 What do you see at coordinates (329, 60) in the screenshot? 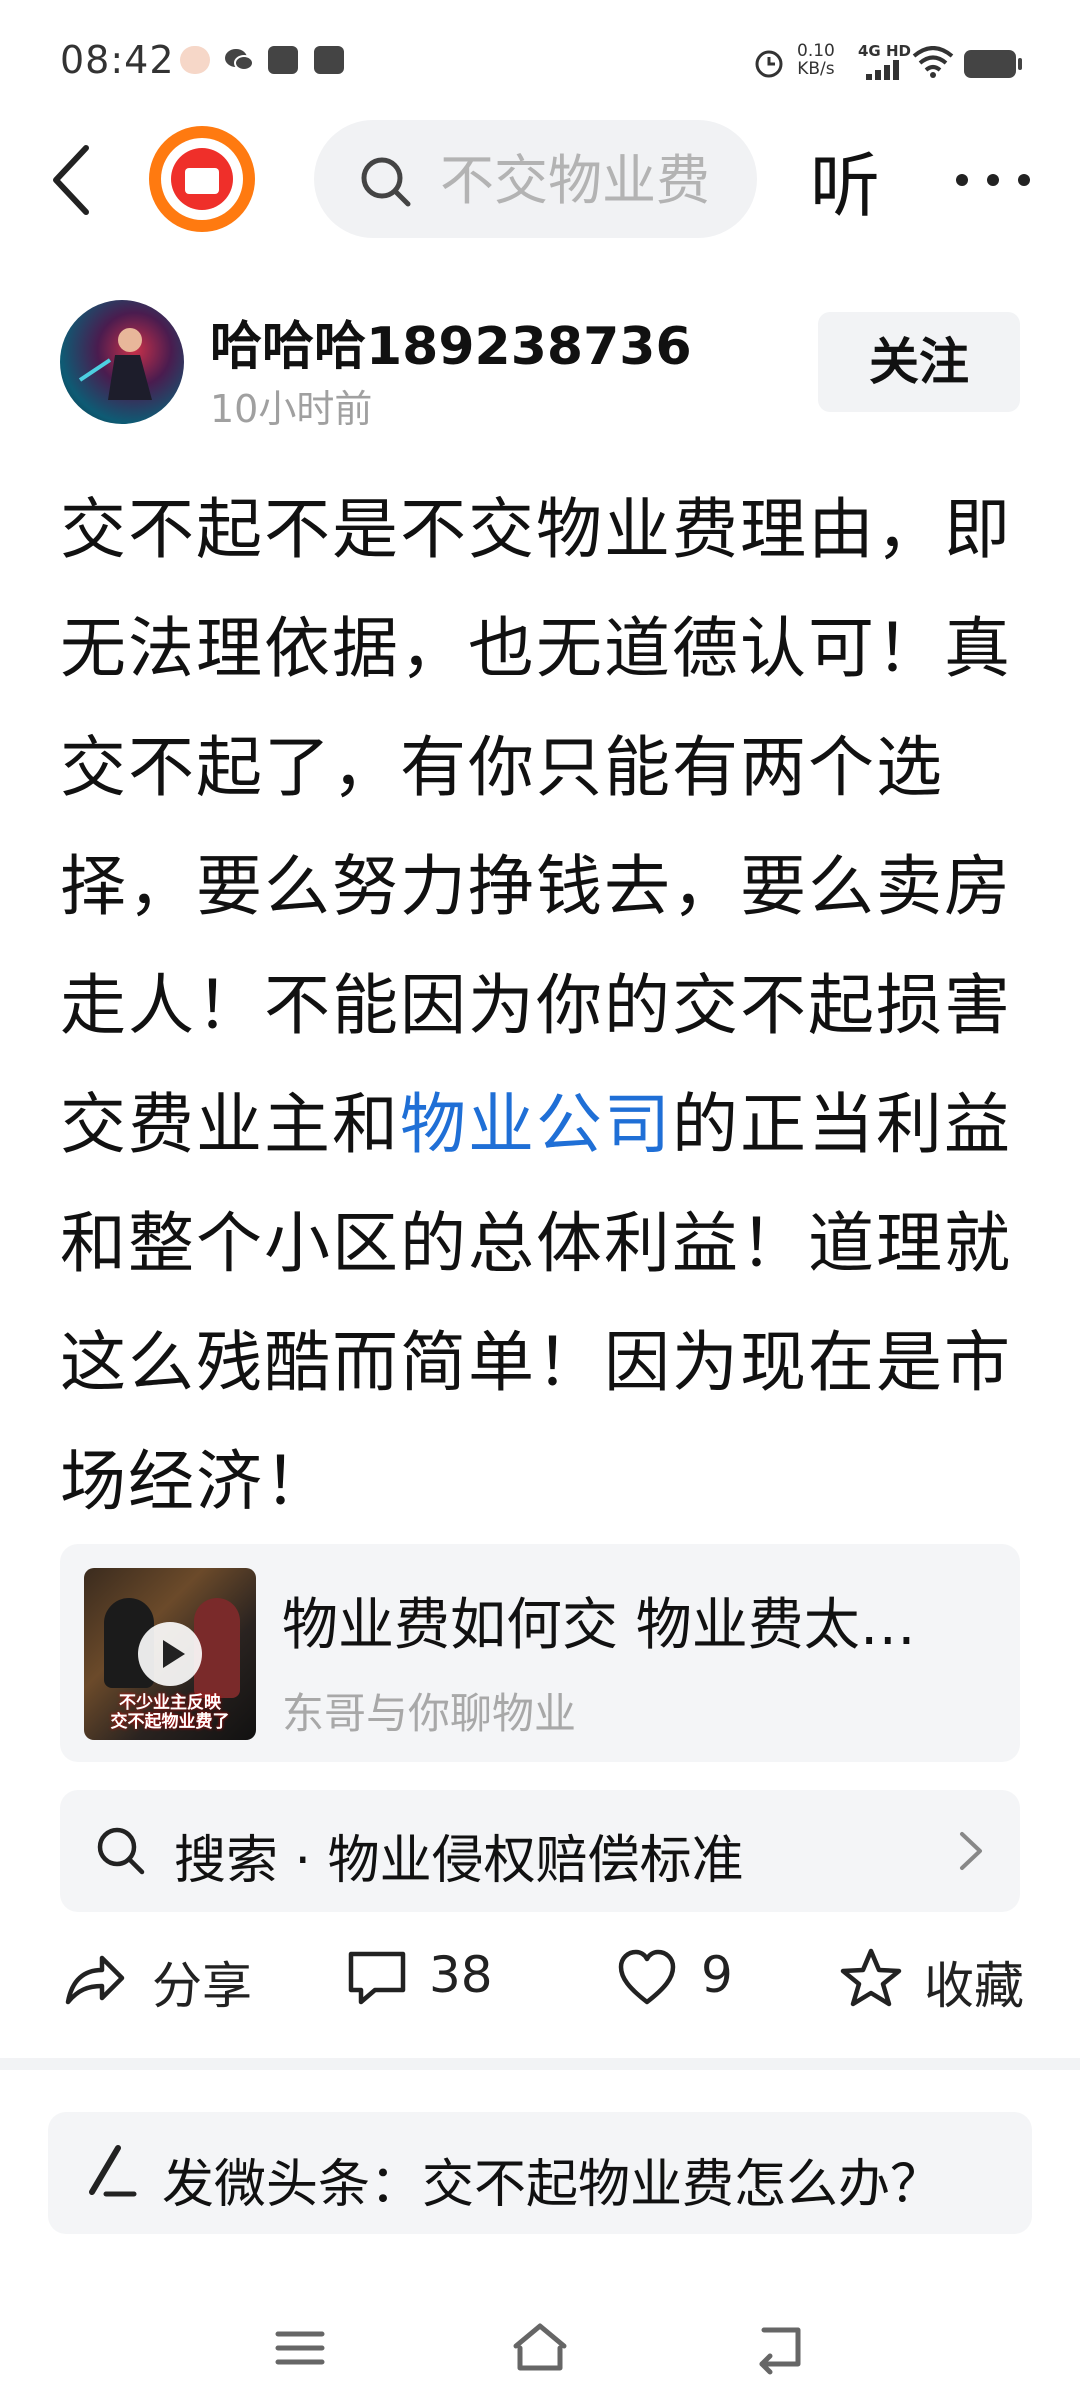
I see `message-icon` at bounding box center [329, 60].